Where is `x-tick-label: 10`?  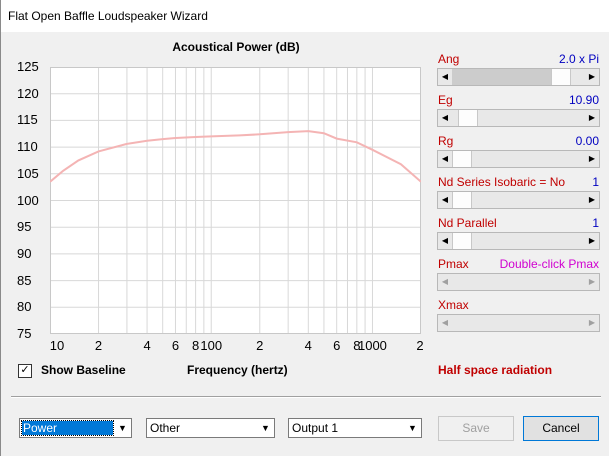
x-tick-label: 10 is located at coordinates (57, 345).